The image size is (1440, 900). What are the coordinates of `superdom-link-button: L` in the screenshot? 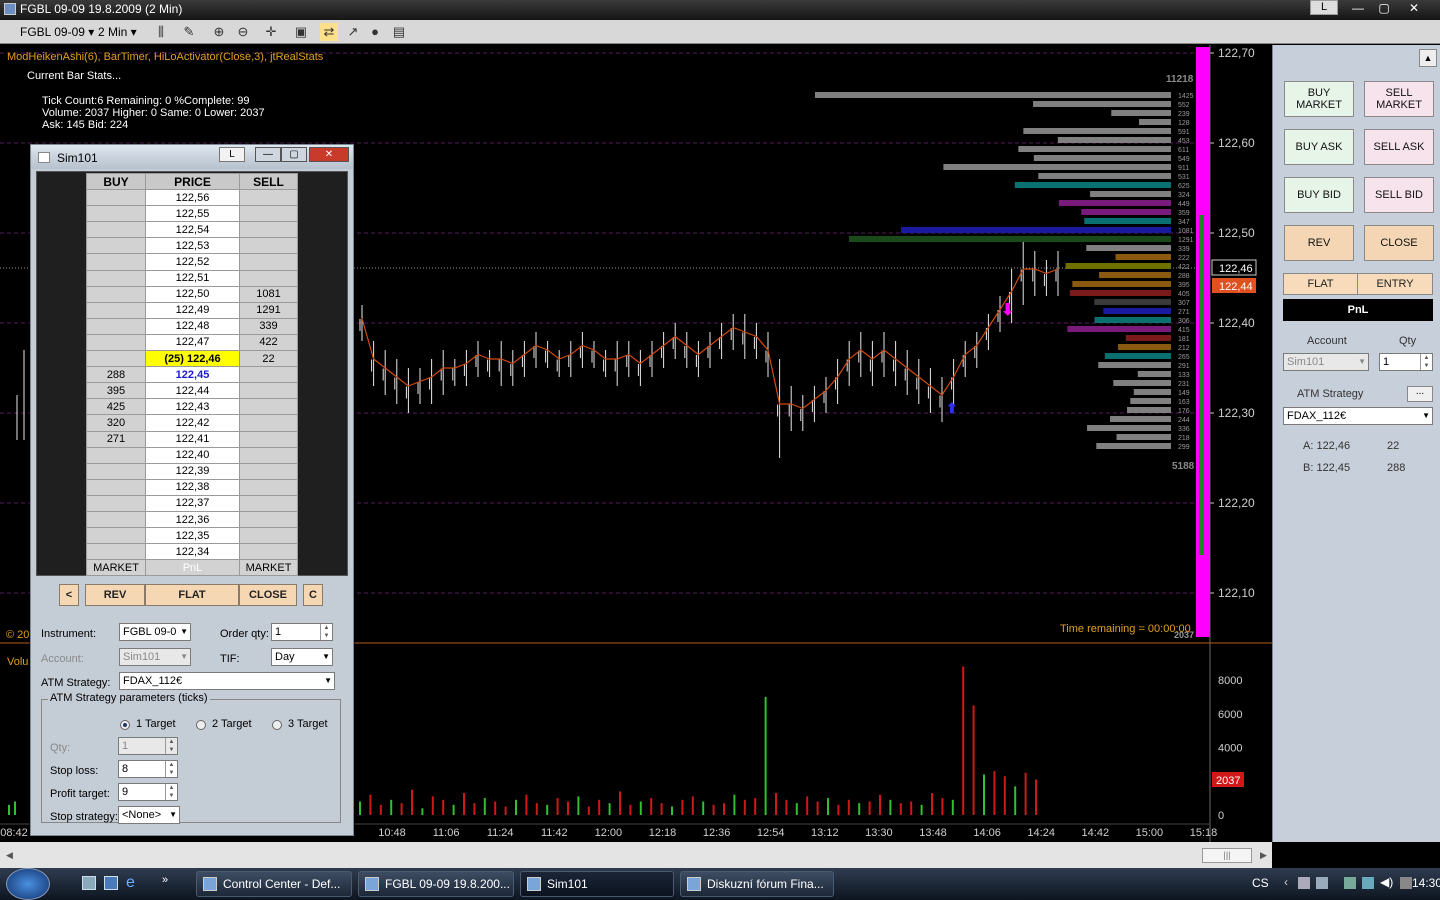 It's located at (232, 154).